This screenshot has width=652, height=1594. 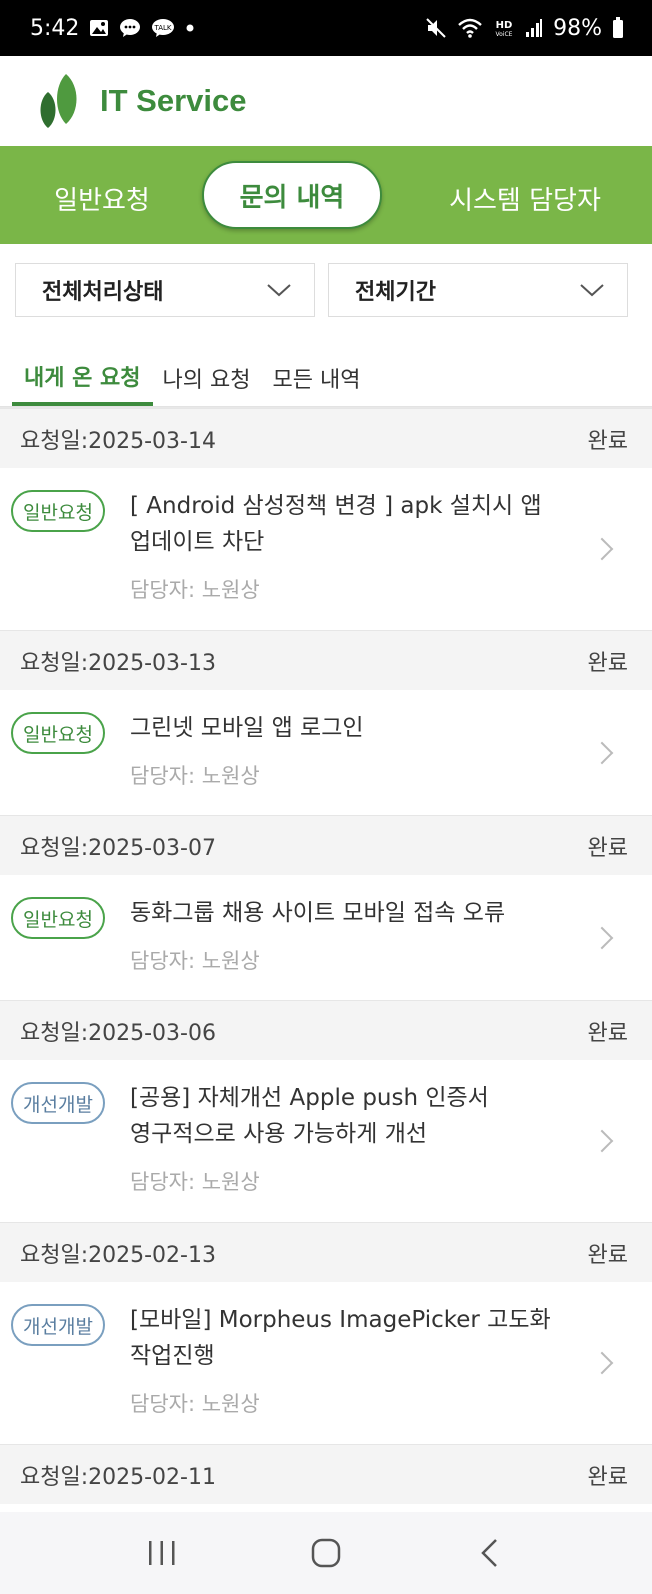 What do you see at coordinates (118, 1255) in the screenshot?
I see `request-date: 요청일:2025-02-13` at bounding box center [118, 1255].